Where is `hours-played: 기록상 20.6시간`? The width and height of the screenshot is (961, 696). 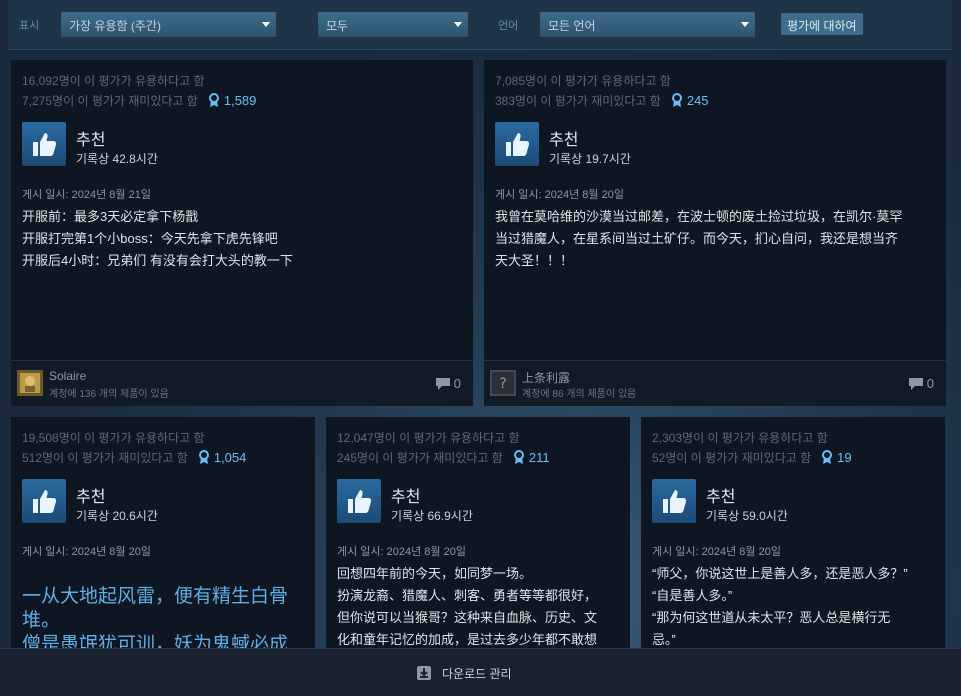 hours-played: 기록상 20.6시간 is located at coordinates (117, 516).